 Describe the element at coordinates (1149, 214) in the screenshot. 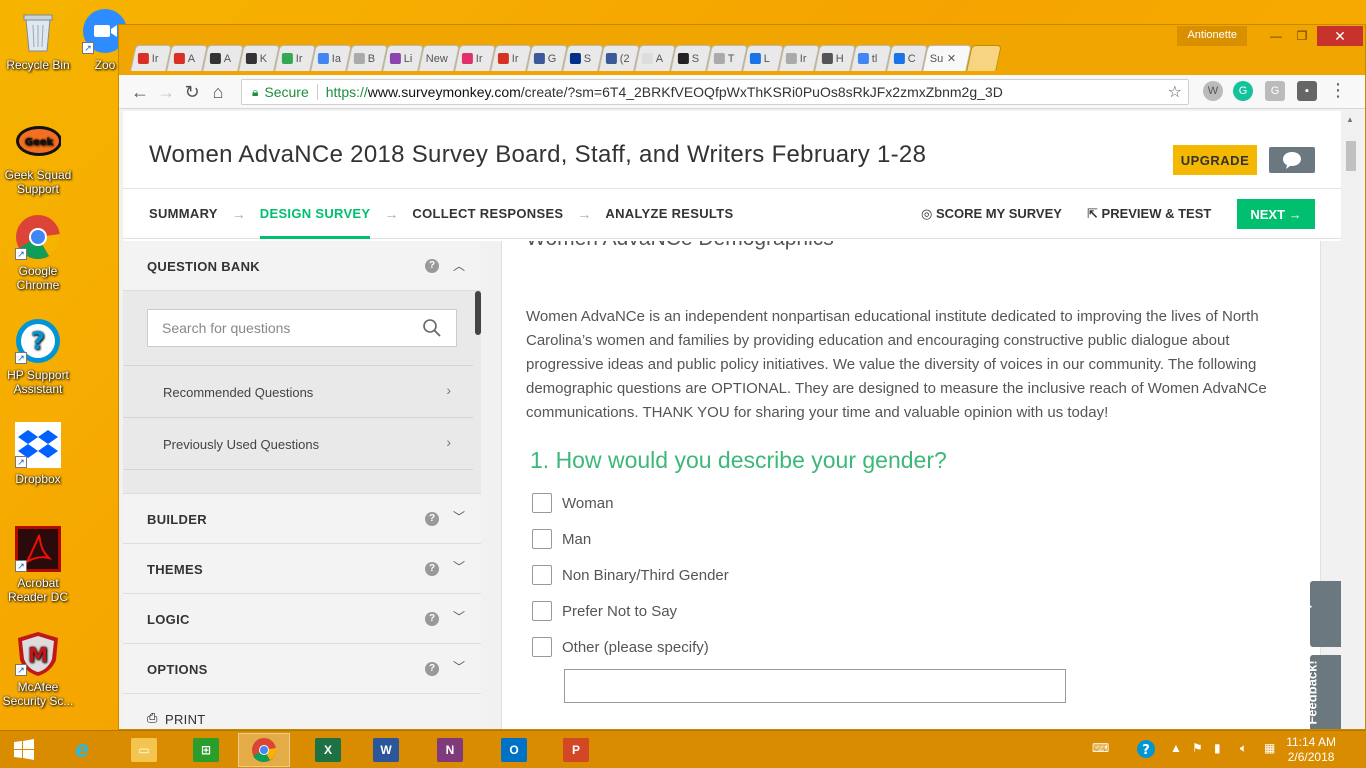

I see `preview-test-link: ⇱ PREVIEW & TEST` at that location.